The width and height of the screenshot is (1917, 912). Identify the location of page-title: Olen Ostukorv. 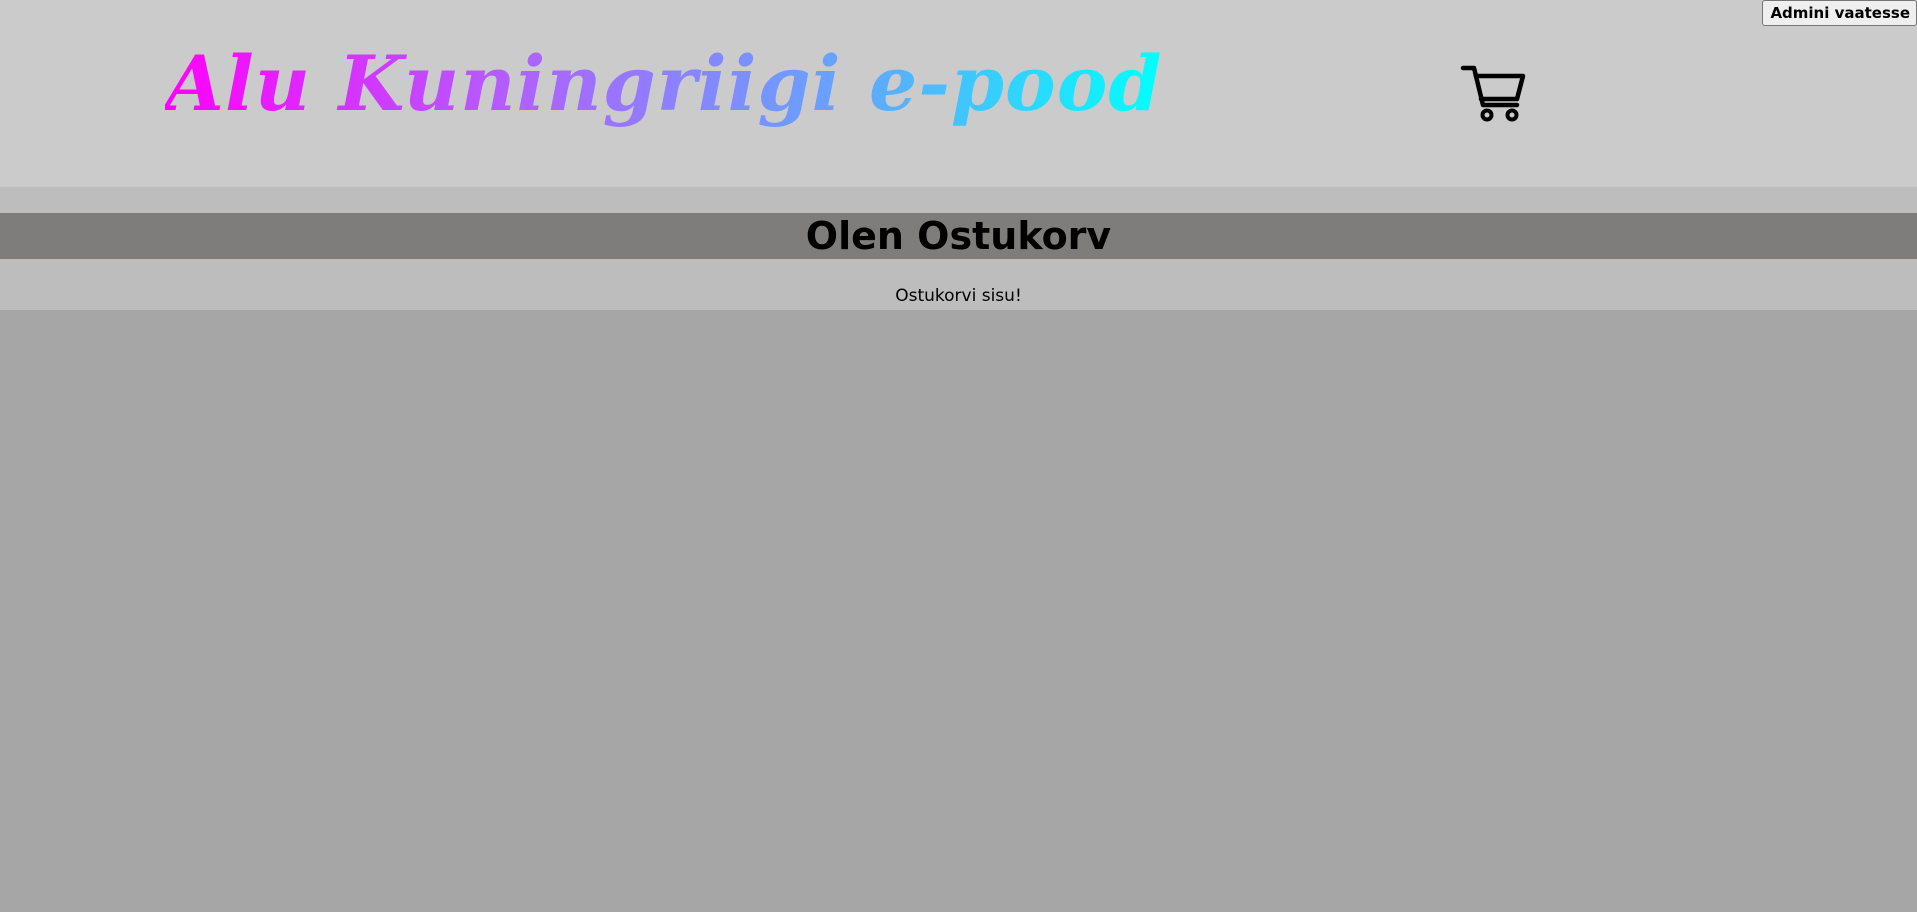
(958, 236).